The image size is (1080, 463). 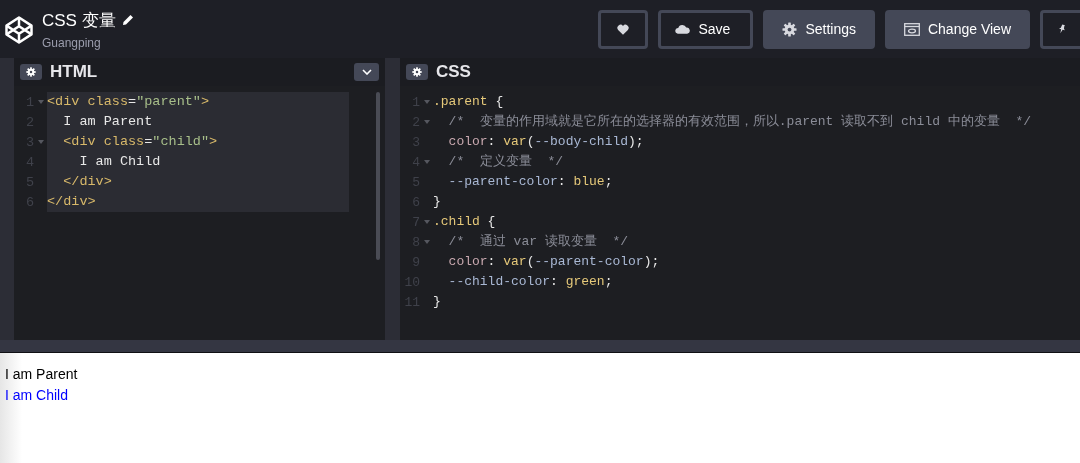 What do you see at coordinates (911, 29) in the screenshot?
I see `window-icon` at bounding box center [911, 29].